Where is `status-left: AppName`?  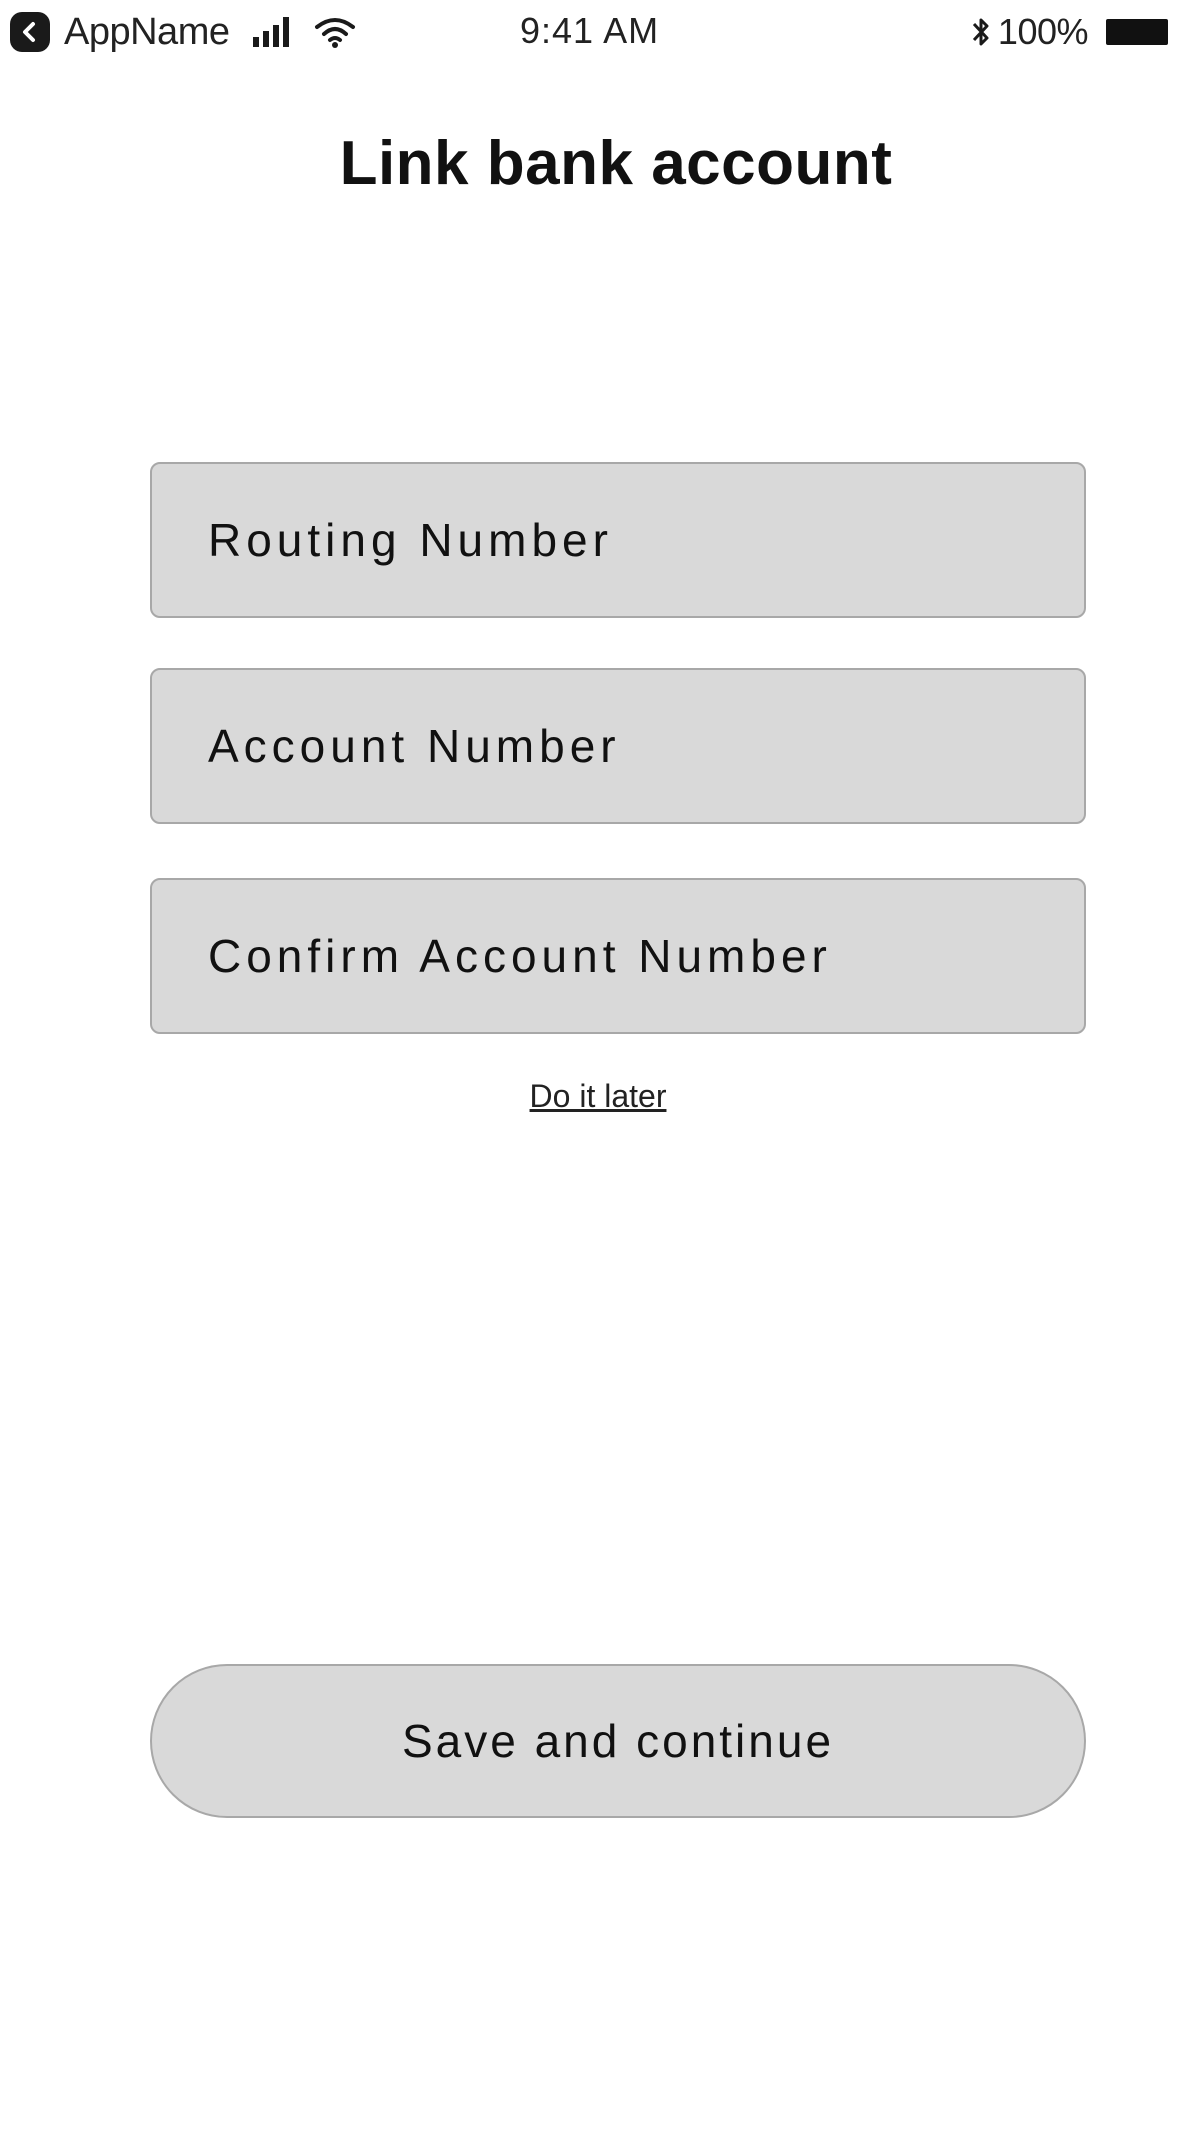 status-left: AppName is located at coordinates (183, 31).